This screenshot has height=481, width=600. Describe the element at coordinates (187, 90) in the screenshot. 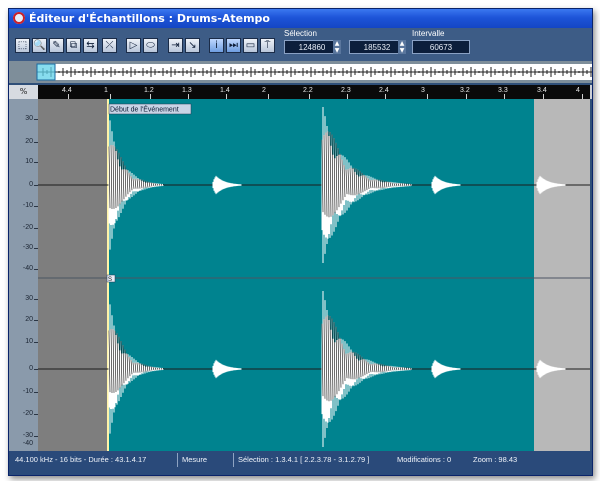

I see `ruler-tick-label: 1.3` at that location.